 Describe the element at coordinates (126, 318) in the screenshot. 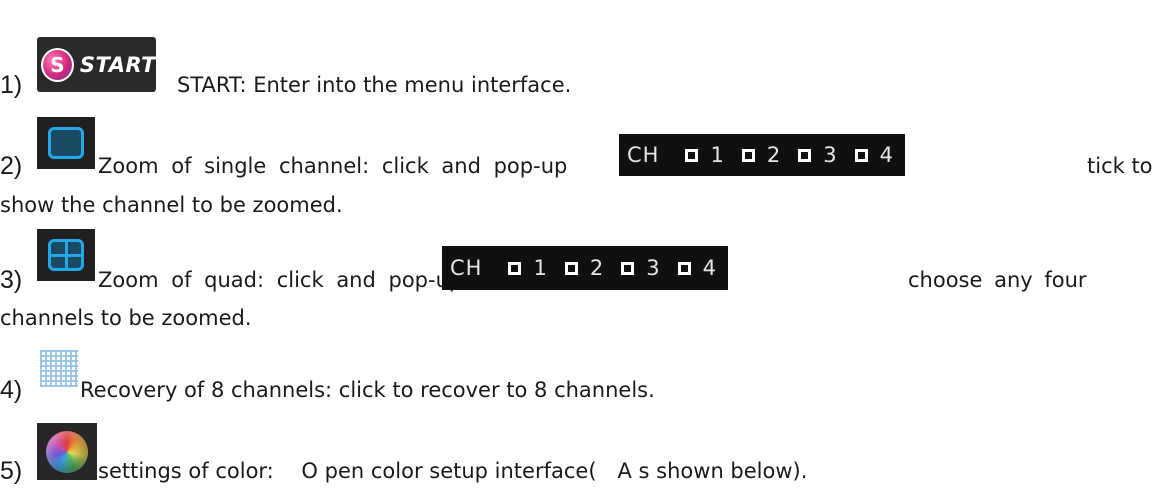

I see `item-3-text-continued: channels to be zoomed.` at that location.